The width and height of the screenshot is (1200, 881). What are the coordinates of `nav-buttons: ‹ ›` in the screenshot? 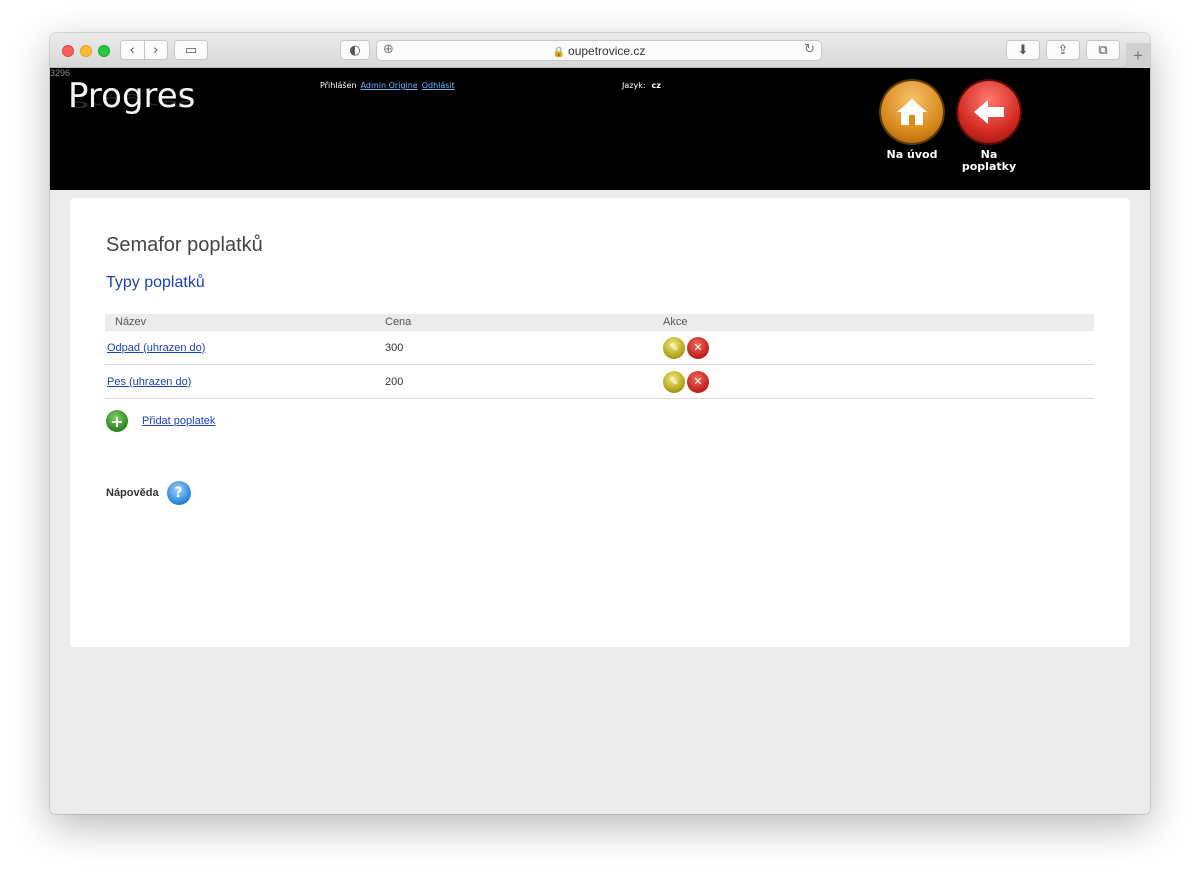 It's located at (144, 50).